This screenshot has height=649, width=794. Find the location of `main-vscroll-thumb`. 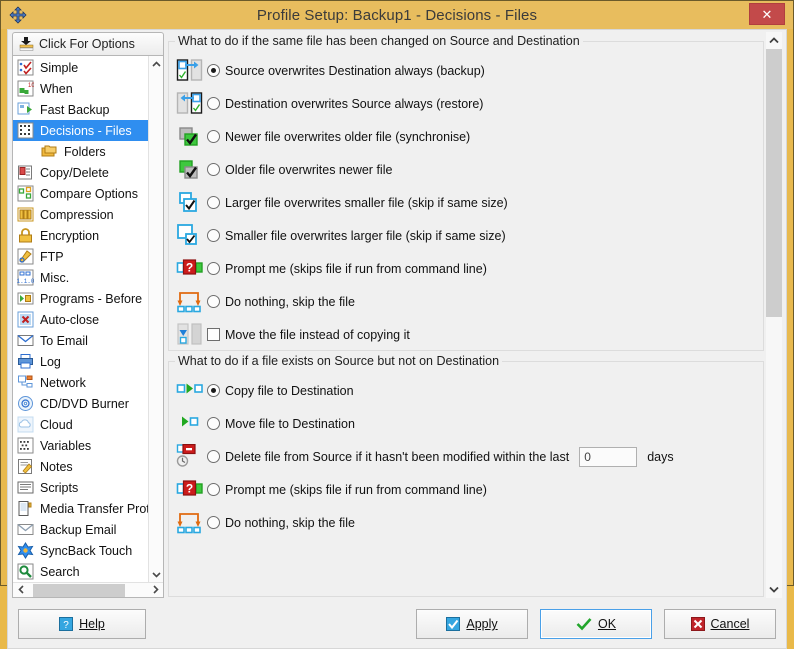

main-vscroll-thumb is located at coordinates (774, 183).